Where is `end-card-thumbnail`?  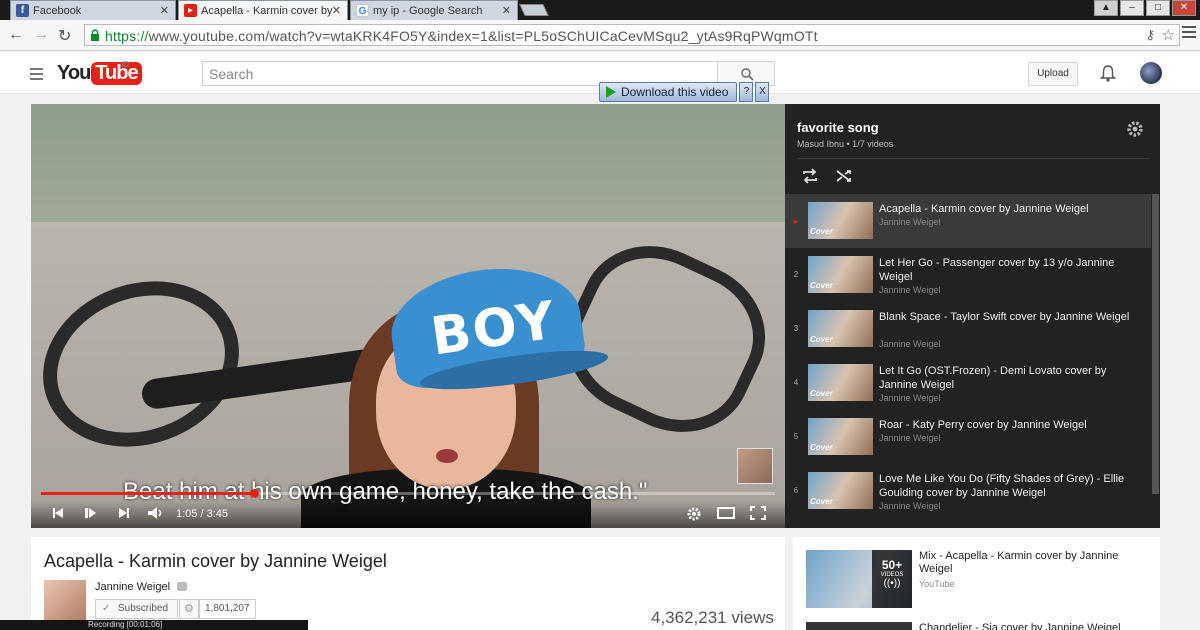
end-card-thumbnail is located at coordinates (755, 466).